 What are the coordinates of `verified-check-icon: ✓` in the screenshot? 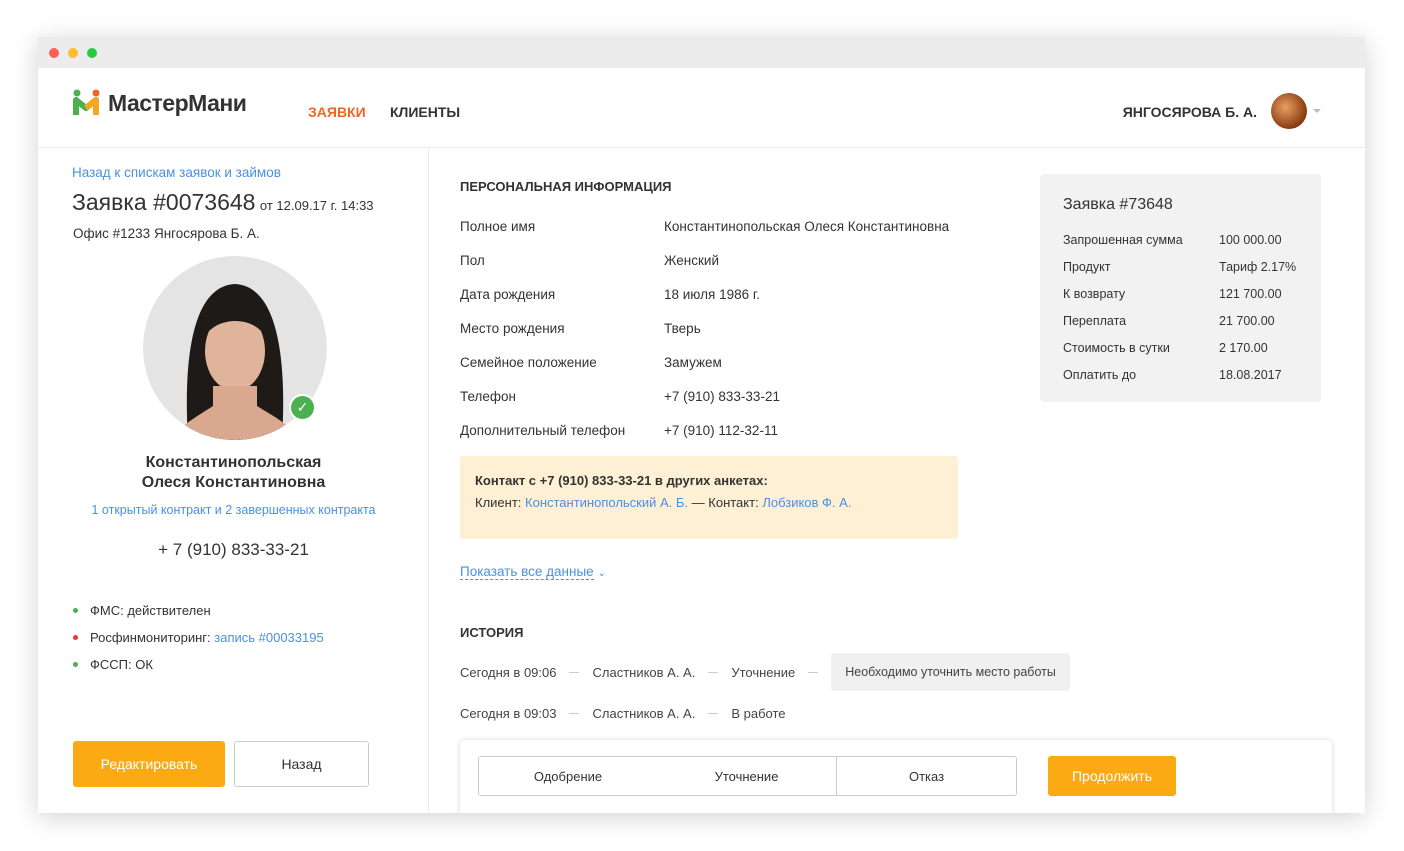 It's located at (302, 407).